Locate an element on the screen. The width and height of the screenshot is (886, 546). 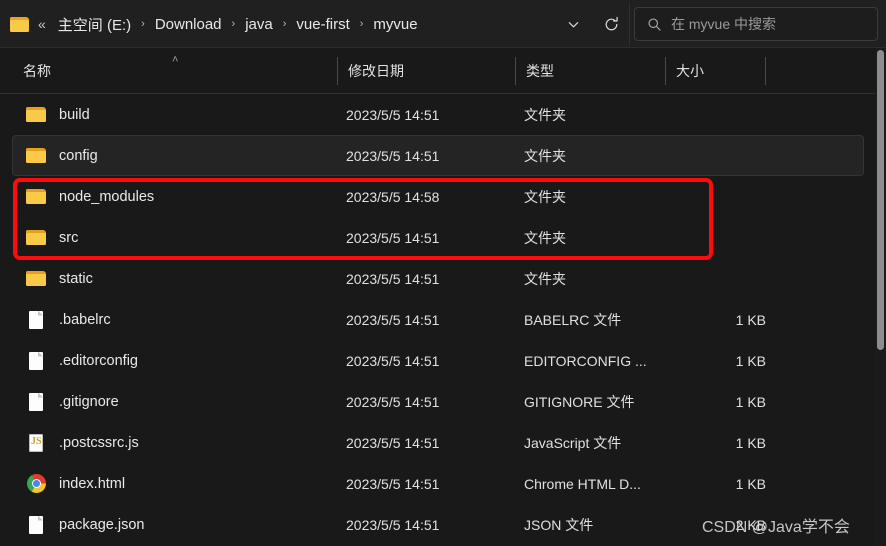
column-header-row: 名称 修改日期 类型 大小 is located at coordinates (443, 71).